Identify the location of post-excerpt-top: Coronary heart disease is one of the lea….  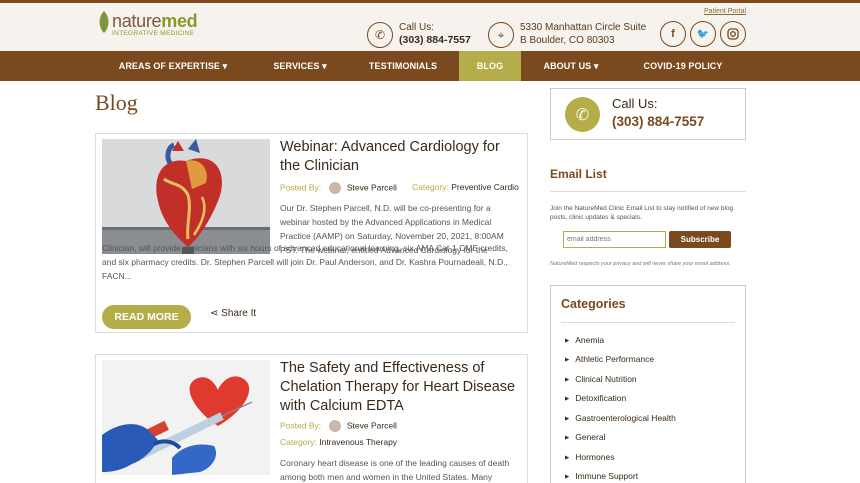
(395, 470).